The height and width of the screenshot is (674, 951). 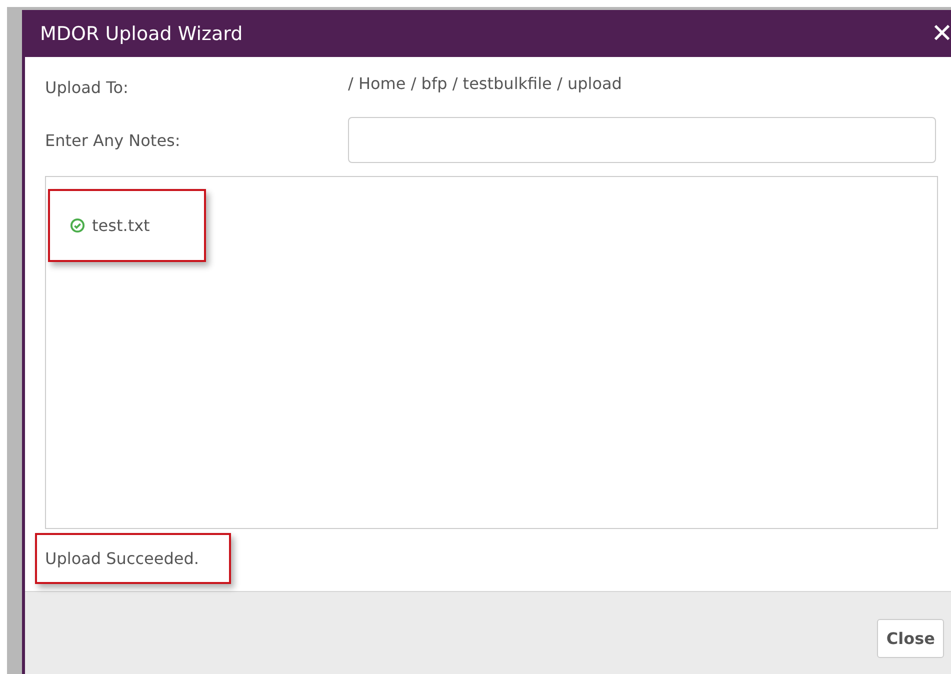 What do you see at coordinates (113, 140) in the screenshot?
I see `field-label: Enter Any Notes:` at bounding box center [113, 140].